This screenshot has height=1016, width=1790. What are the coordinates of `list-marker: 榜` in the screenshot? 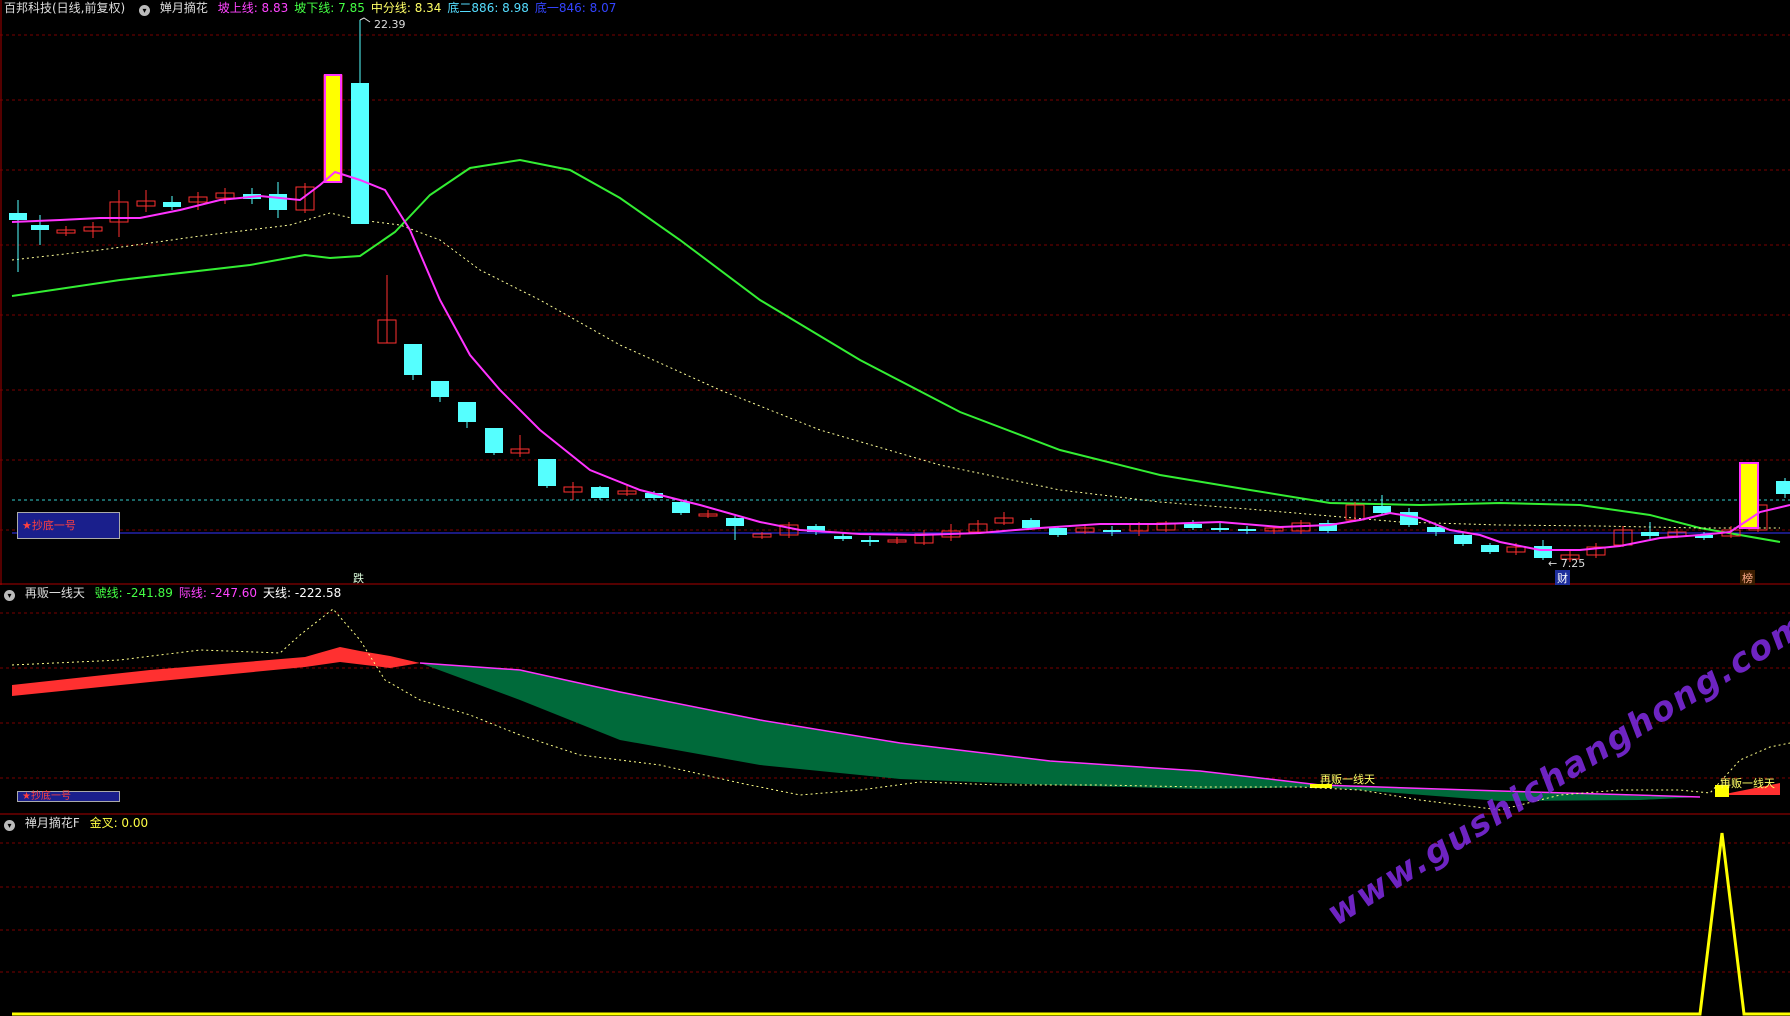 It's located at (1747, 578).